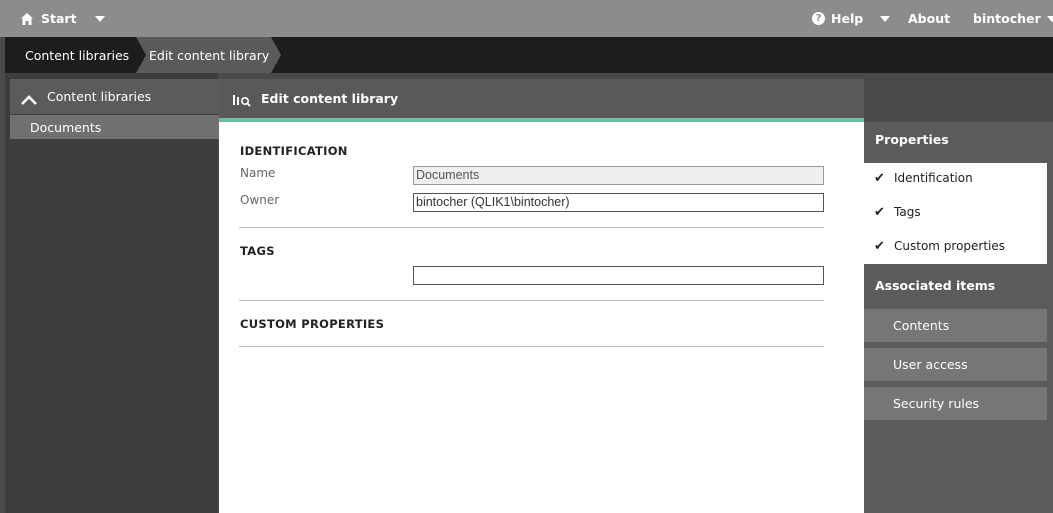 This screenshot has width=1053, height=513. Describe the element at coordinates (618, 175) in the screenshot. I see `name-field: Documents` at that location.